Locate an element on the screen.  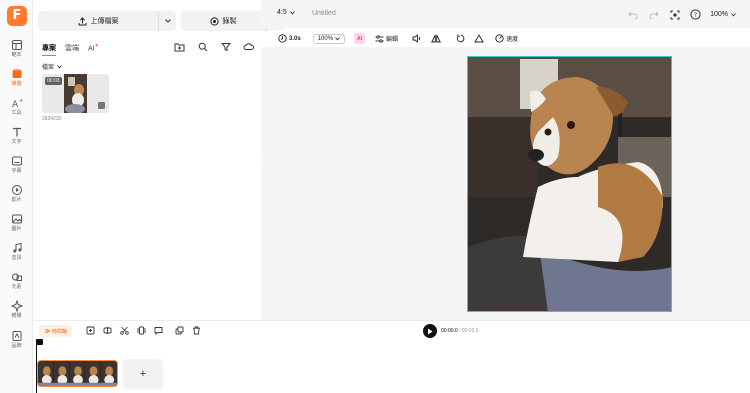
sidebar-item-label: 影片 is located at coordinates (16, 200).